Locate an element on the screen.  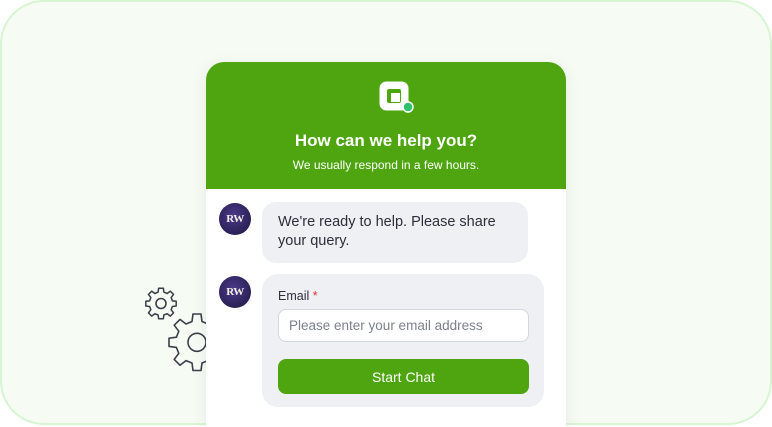
chat-header-title: How can we help you? is located at coordinates (386, 140).